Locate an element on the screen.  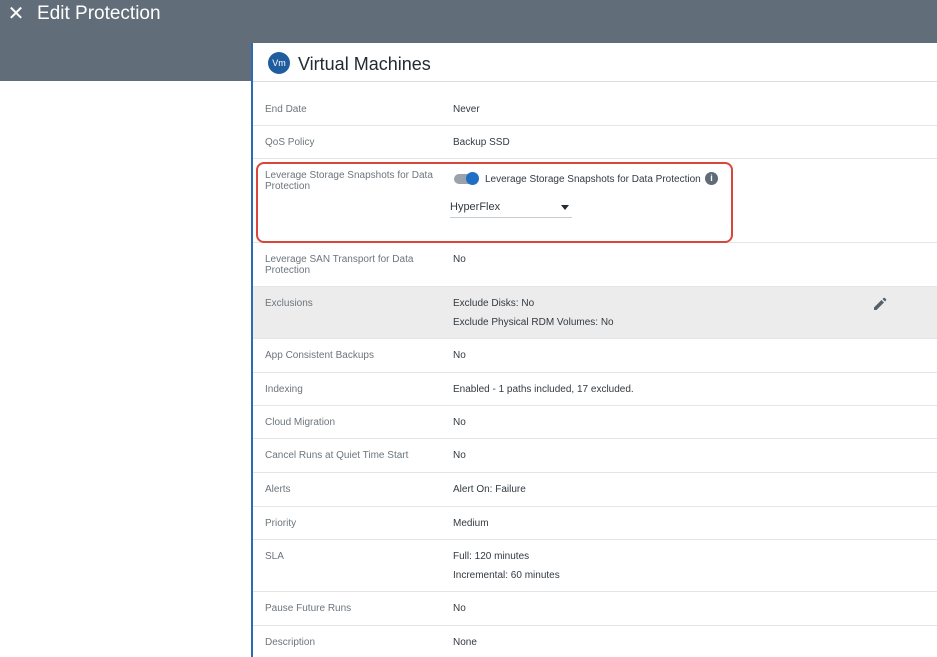
row-qos-policy: QoS Policy Backup SSD is located at coordinates (595, 142).